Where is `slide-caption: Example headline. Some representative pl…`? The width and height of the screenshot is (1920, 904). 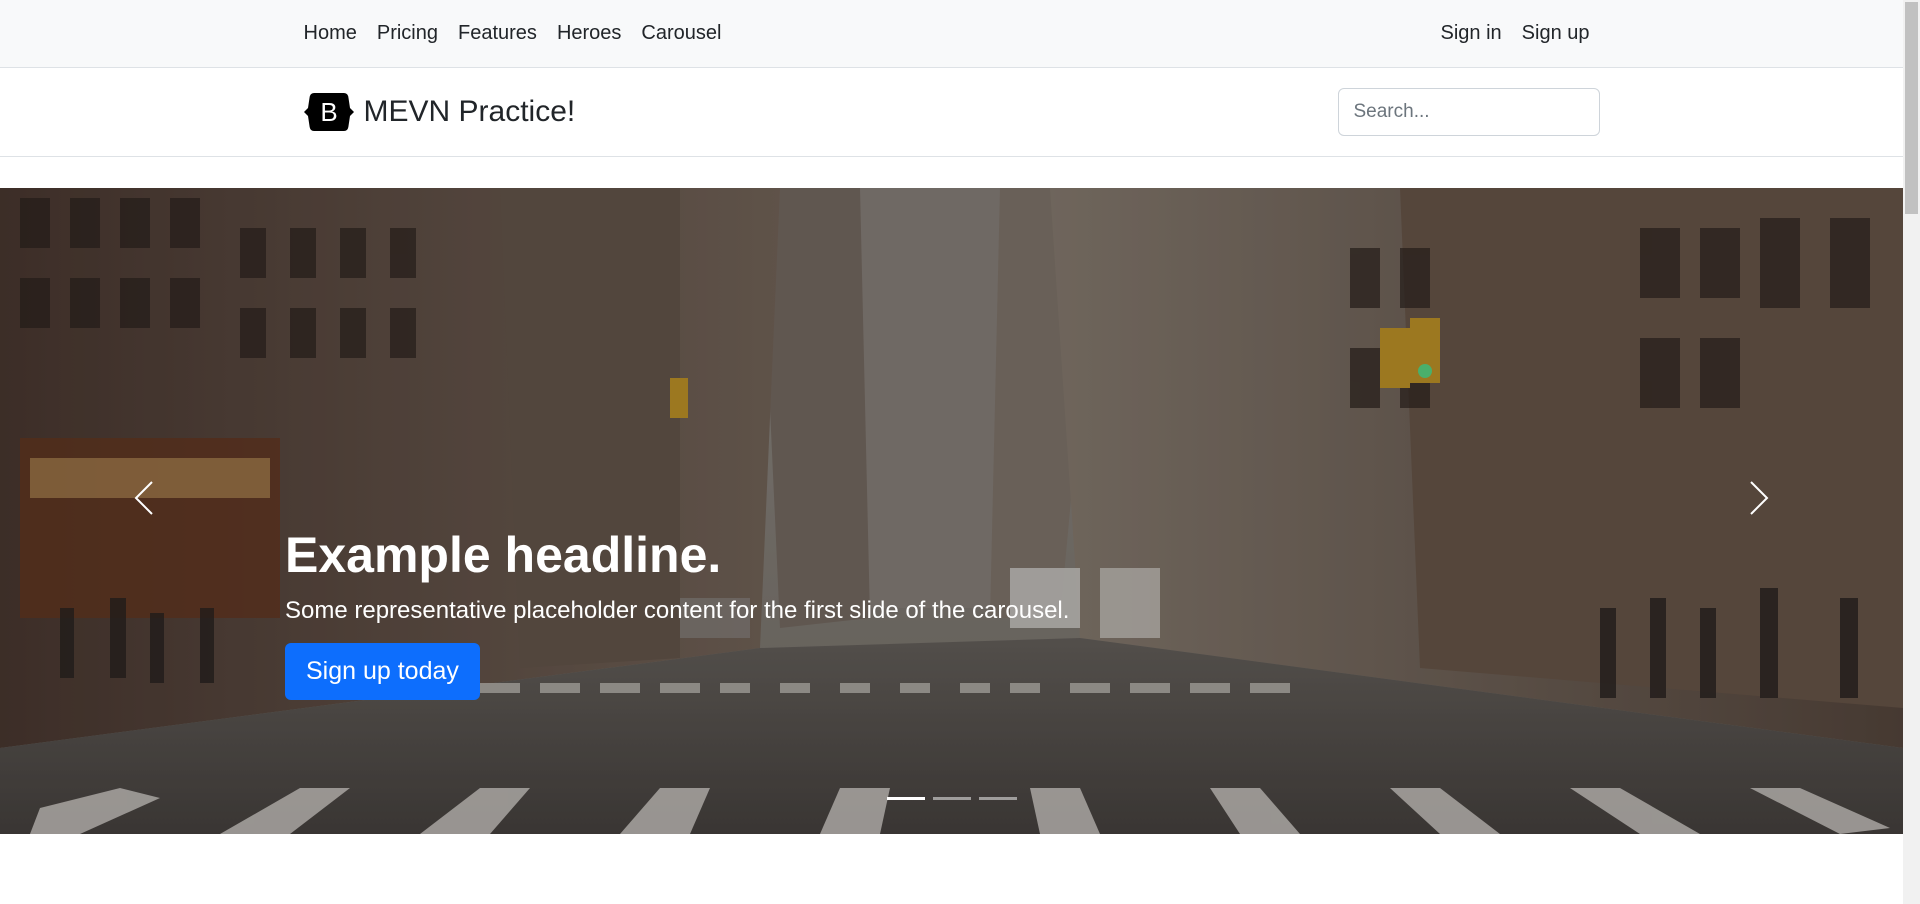 slide-caption: Example headline. Some representative pl… is located at coordinates (677, 614).